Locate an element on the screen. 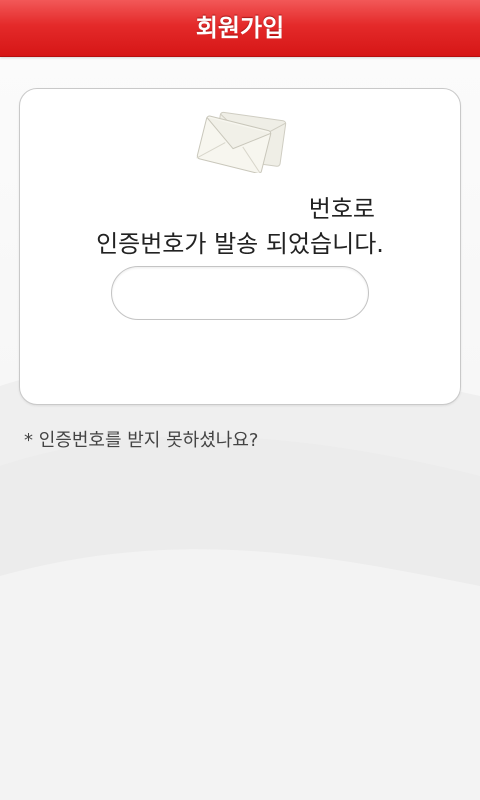 The image size is (480, 800). page-title: 회원가입 is located at coordinates (240, 28).